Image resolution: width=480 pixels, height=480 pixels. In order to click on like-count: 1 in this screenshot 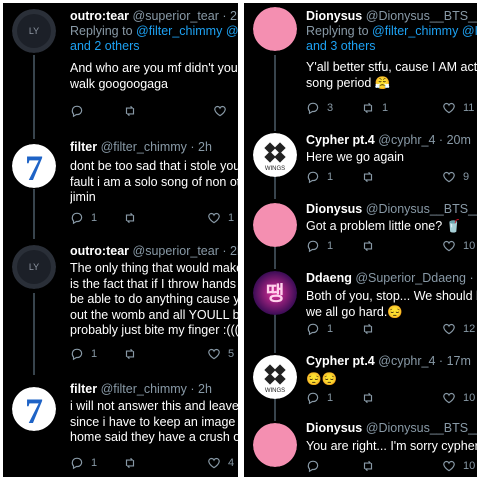, I will do `click(231, 218)`.